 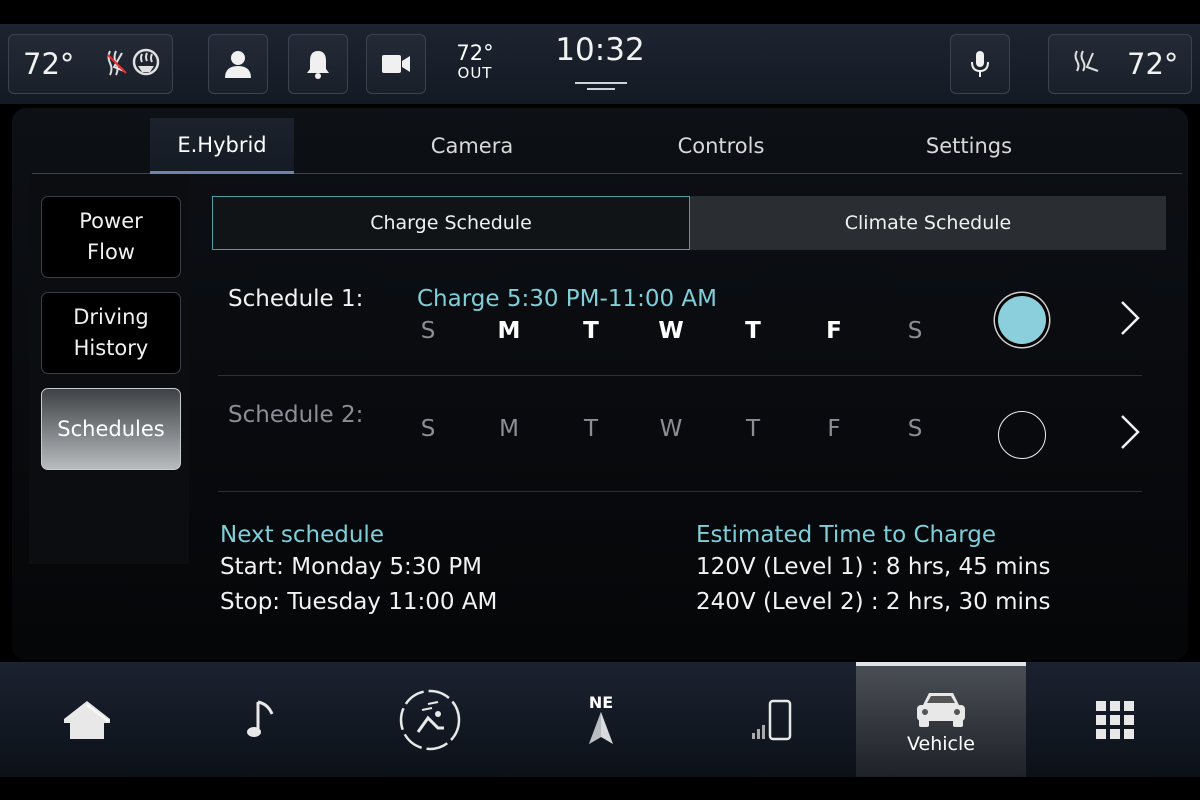 I want to click on schedule-label: Schedule 1:, so click(x=296, y=299).